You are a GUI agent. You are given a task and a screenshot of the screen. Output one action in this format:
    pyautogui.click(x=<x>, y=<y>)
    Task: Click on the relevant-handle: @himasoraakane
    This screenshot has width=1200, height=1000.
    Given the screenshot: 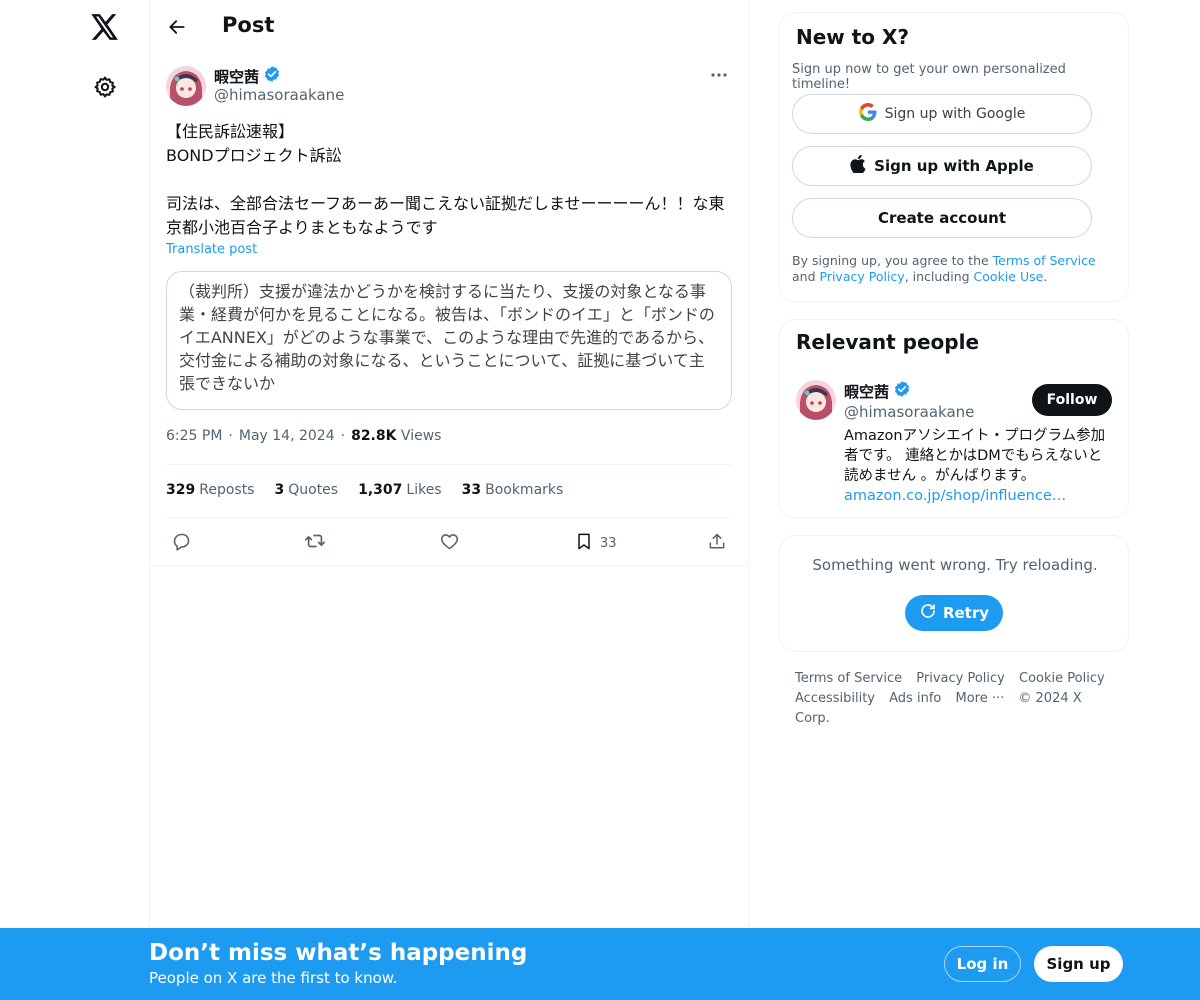 What is the action you would take?
    pyautogui.click(x=909, y=412)
    